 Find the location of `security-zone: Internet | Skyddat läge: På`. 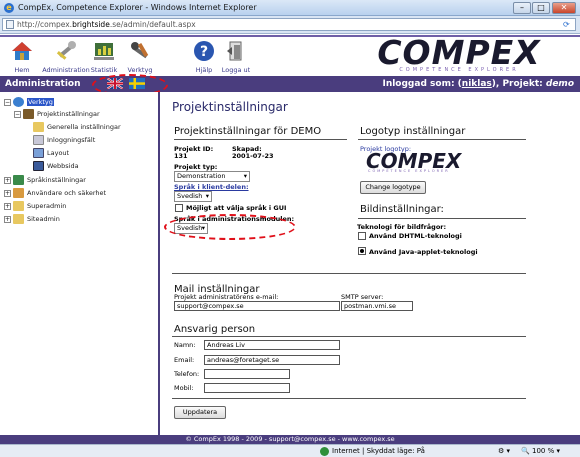

security-zone: Internet | Skyddat läge: På is located at coordinates (372, 451).